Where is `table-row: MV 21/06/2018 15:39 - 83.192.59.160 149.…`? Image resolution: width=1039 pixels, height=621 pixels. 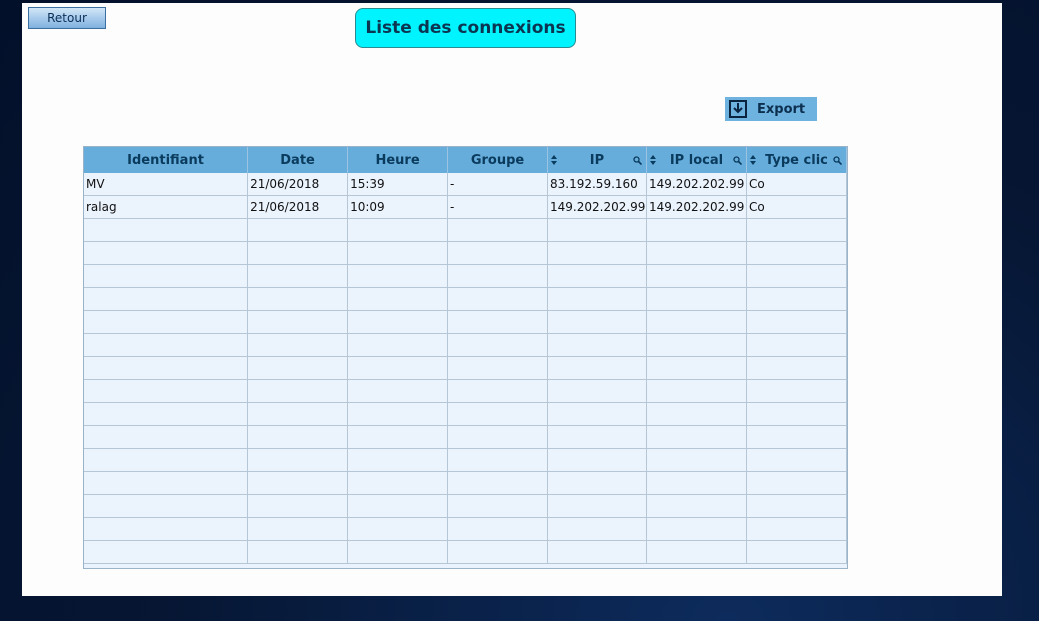
table-row: MV 21/06/2018 15:39 - 83.192.59.160 149.… is located at coordinates (465, 184).